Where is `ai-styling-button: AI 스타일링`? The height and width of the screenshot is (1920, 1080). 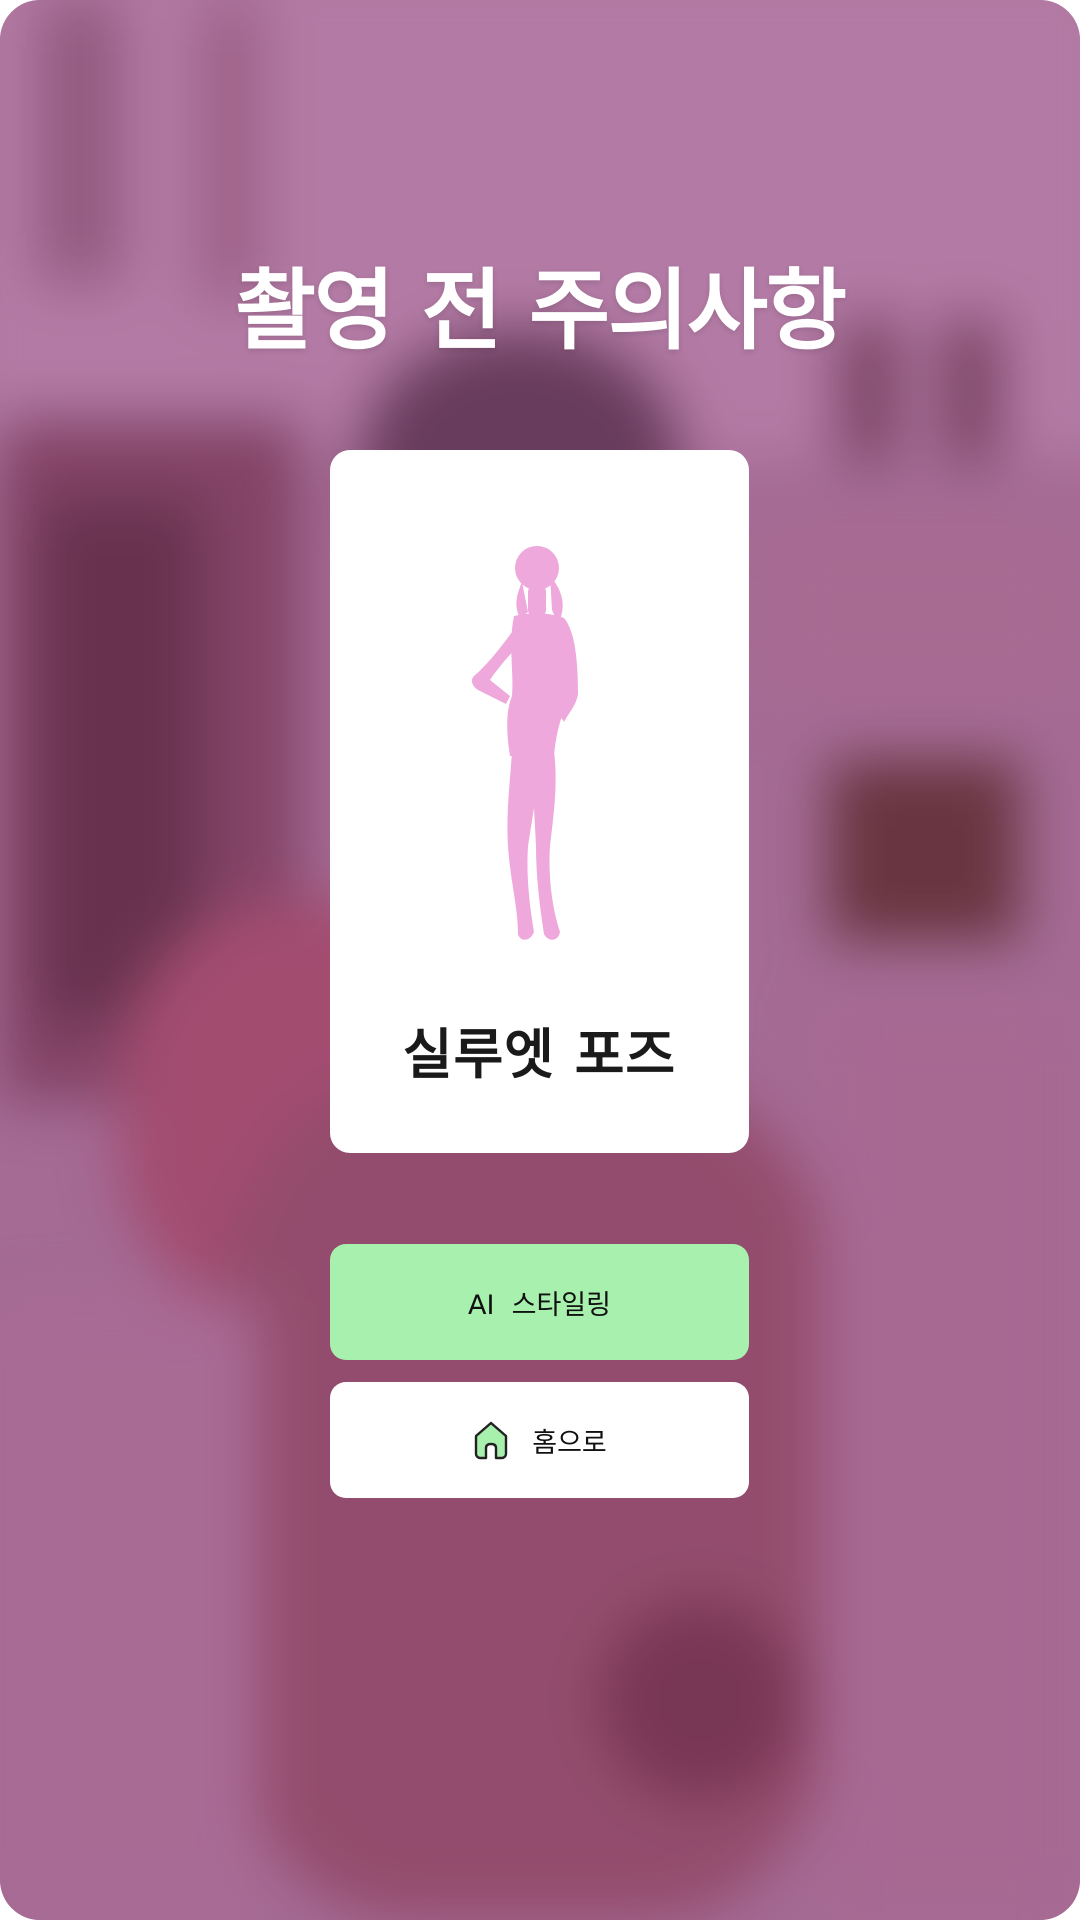 ai-styling-button: AI 스타일링 is located at coordinates (539, 1302).